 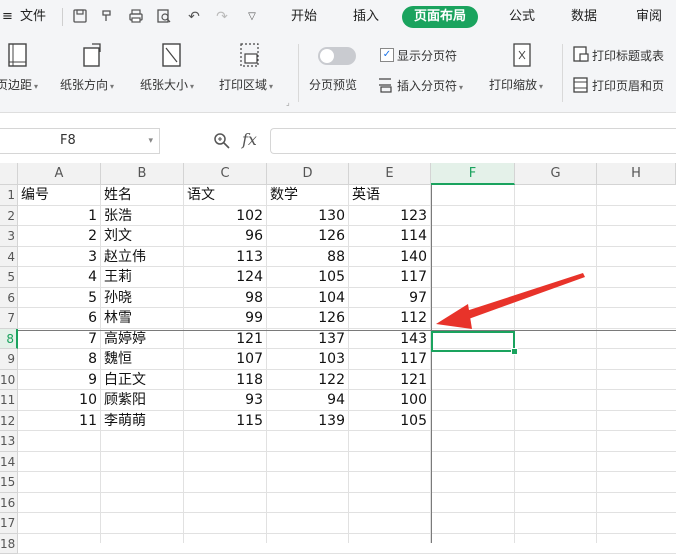 I want to click on paper-size-icon, so click(x=172, y=55).